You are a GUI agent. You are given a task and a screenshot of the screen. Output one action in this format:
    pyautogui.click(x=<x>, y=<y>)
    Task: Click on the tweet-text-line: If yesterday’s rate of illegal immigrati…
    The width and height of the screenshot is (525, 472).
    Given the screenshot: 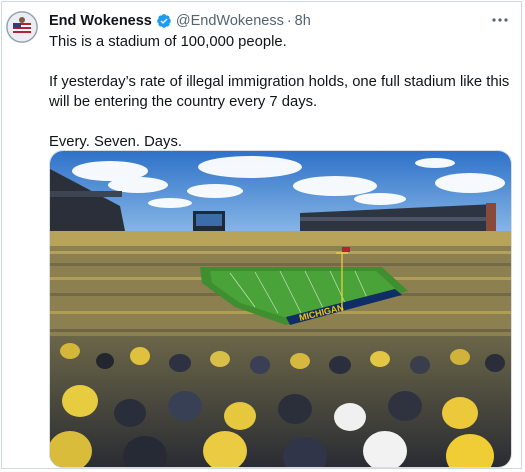 What is the action you would take?
    pyautogui.click(x=279, y=92)
    